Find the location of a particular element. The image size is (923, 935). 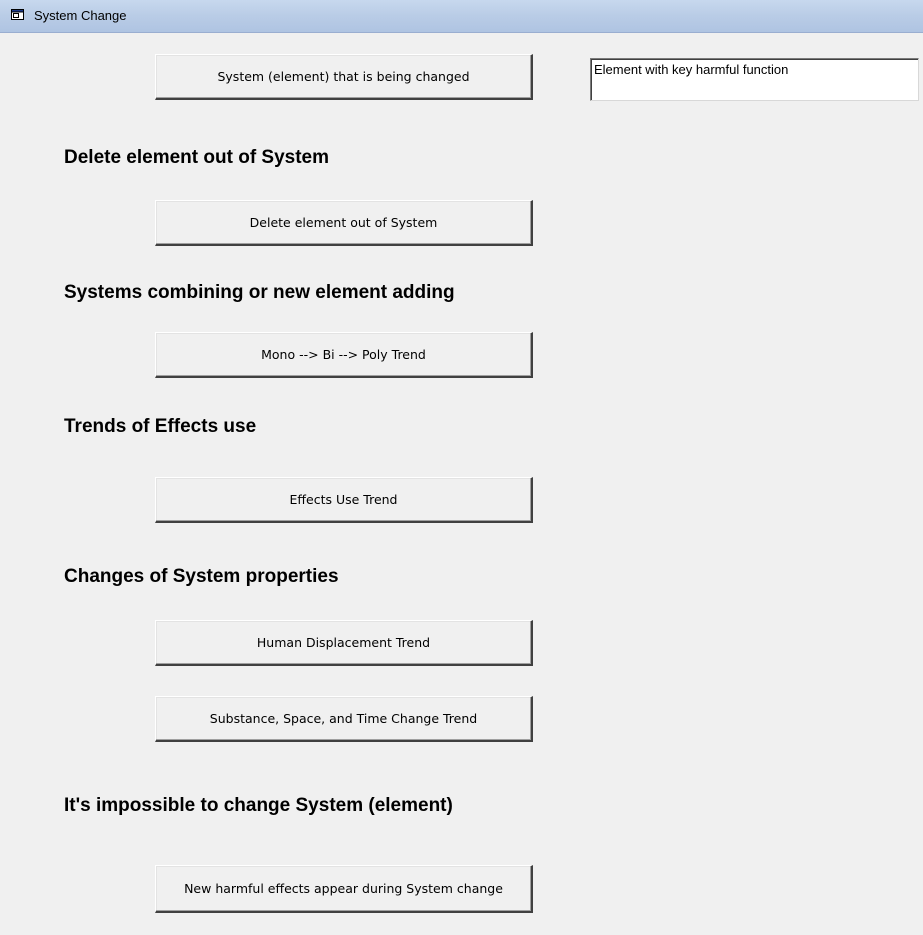

key-harmful-function-field: Element with key harmful function is located at coordinates (754, 79).